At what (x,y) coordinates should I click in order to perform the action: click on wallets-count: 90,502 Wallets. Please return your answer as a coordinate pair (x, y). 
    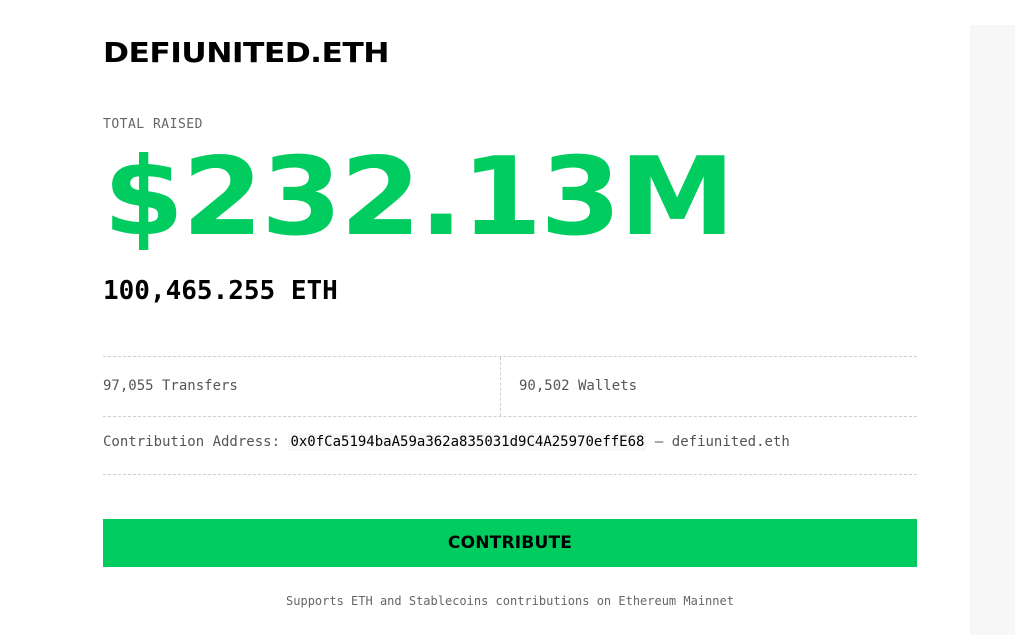
    Looking at the image, I should click on (578, 386).